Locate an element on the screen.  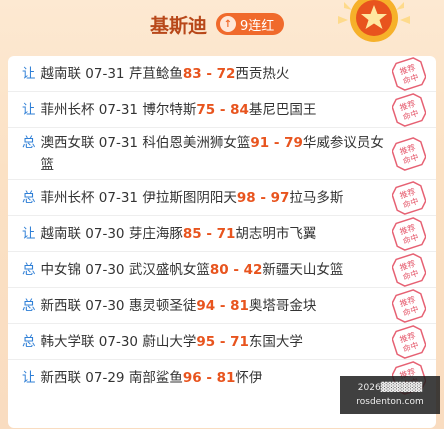
match-score: 75 - 84 is located at coordinates (222, 110).